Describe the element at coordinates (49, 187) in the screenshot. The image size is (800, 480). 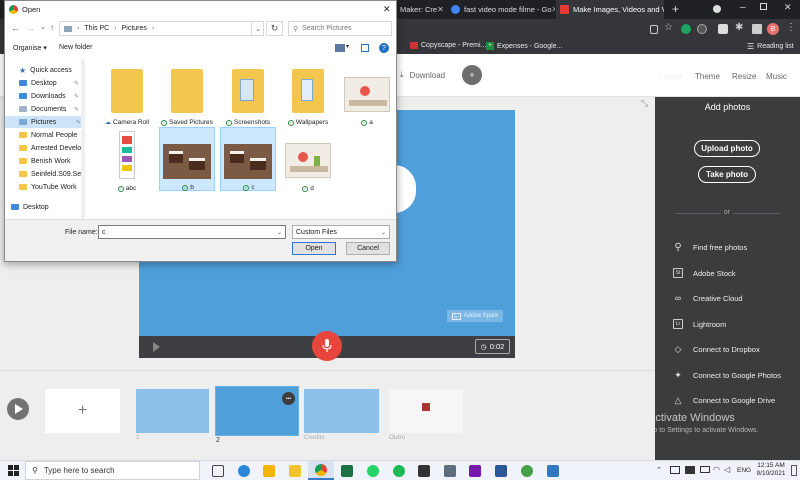
I see `tree-youtube-work: YouTube Work` at that location.